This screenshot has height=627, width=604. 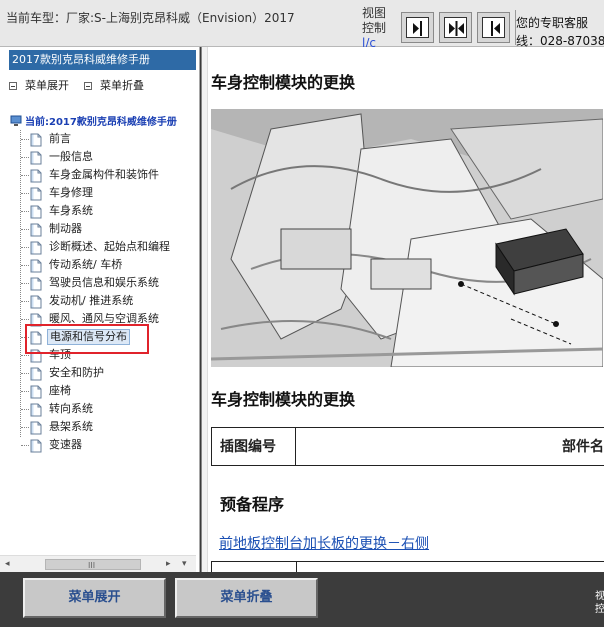 I want to click on support-line-1: 您的专职客服, so click(x=552, y=23).